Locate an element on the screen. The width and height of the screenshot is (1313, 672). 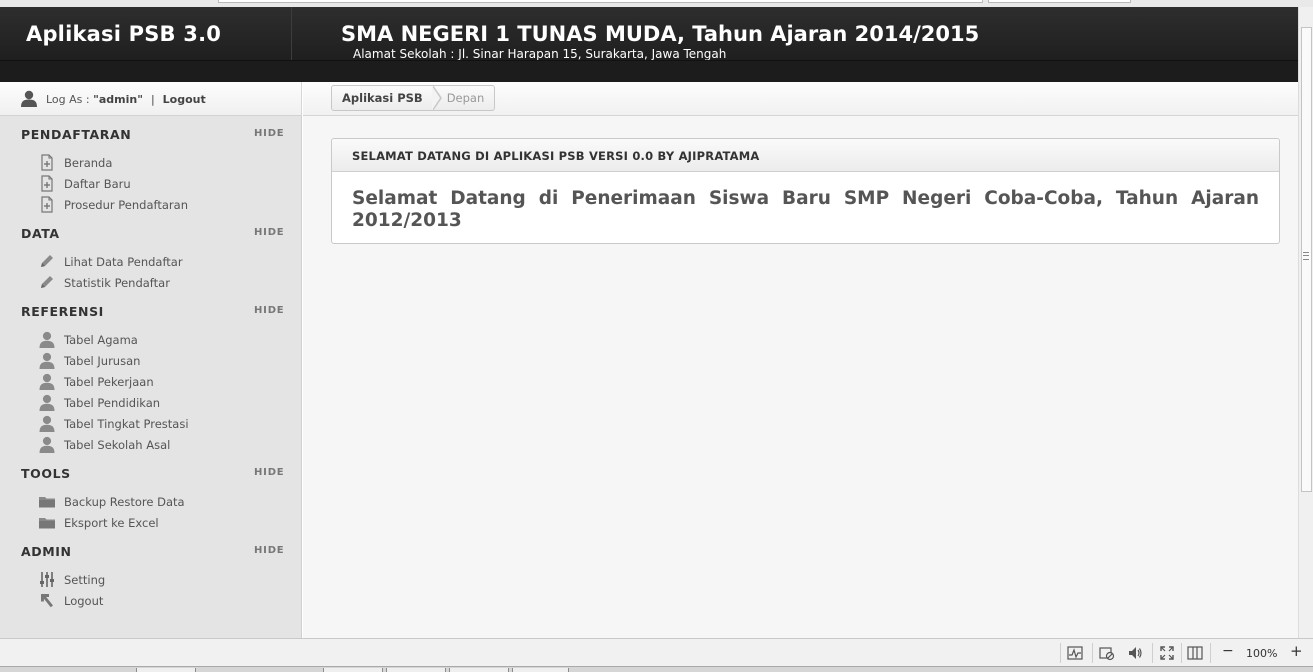
hide-toggle-tools: HIDE is located at coordinates (269, 472).